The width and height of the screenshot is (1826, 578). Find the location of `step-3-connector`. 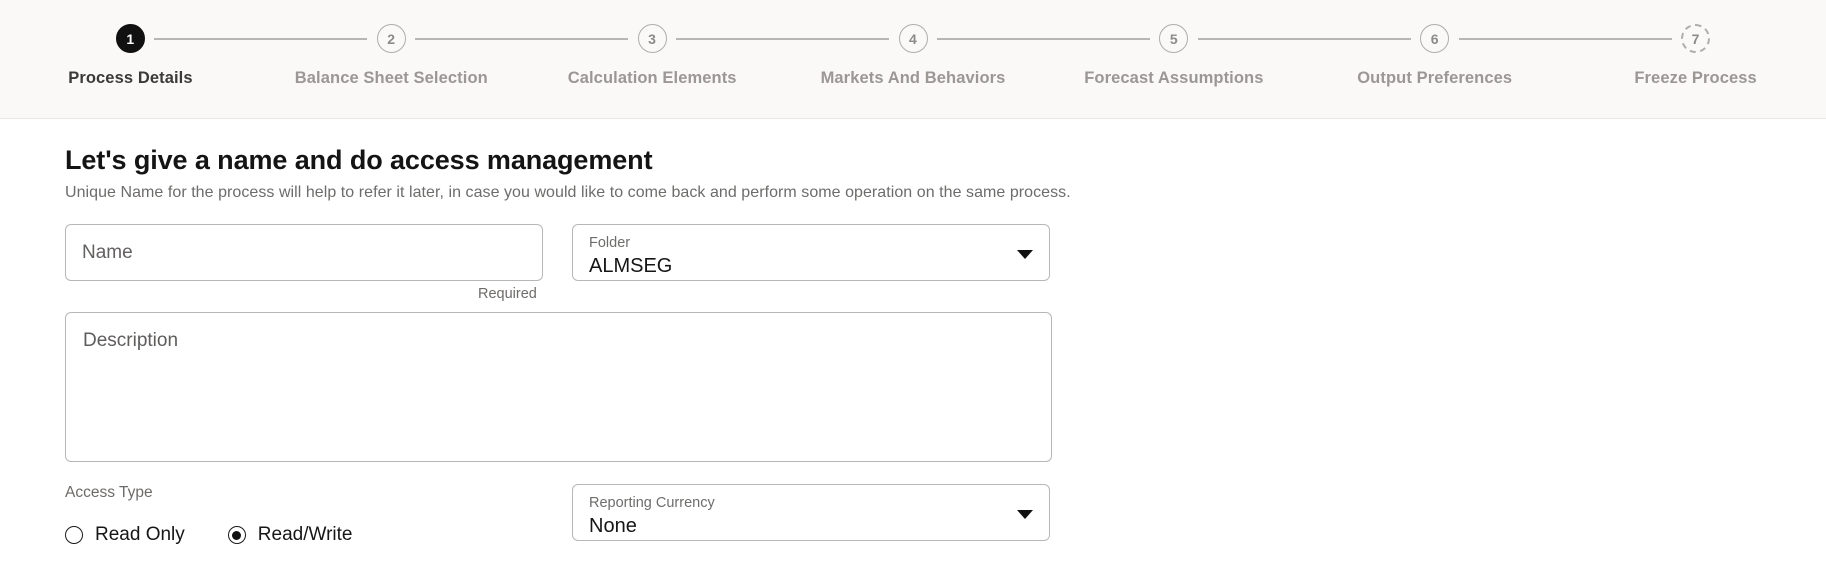

step-3-connector is located at coordinates (782, 39).